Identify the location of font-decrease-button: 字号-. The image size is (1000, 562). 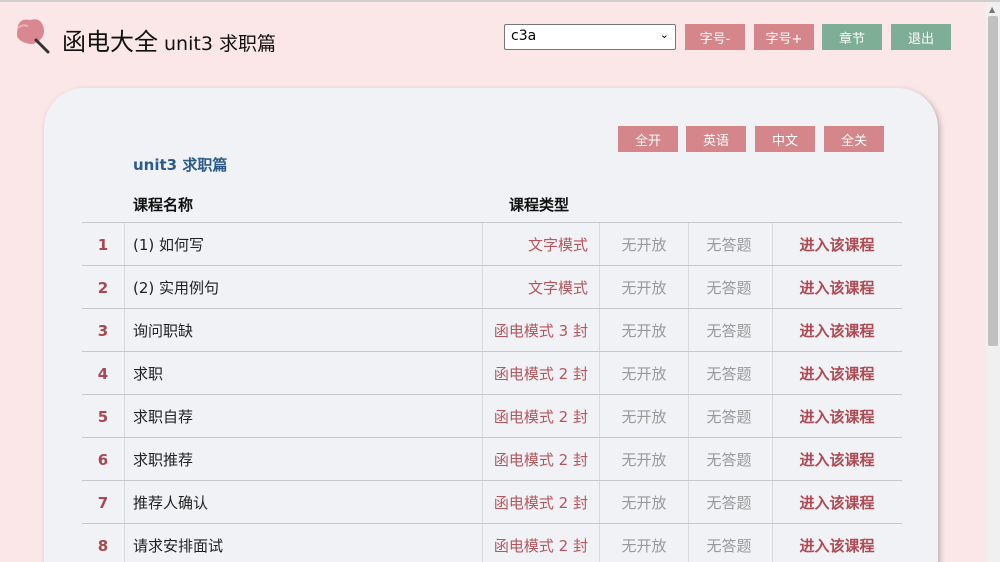
(715, 37).